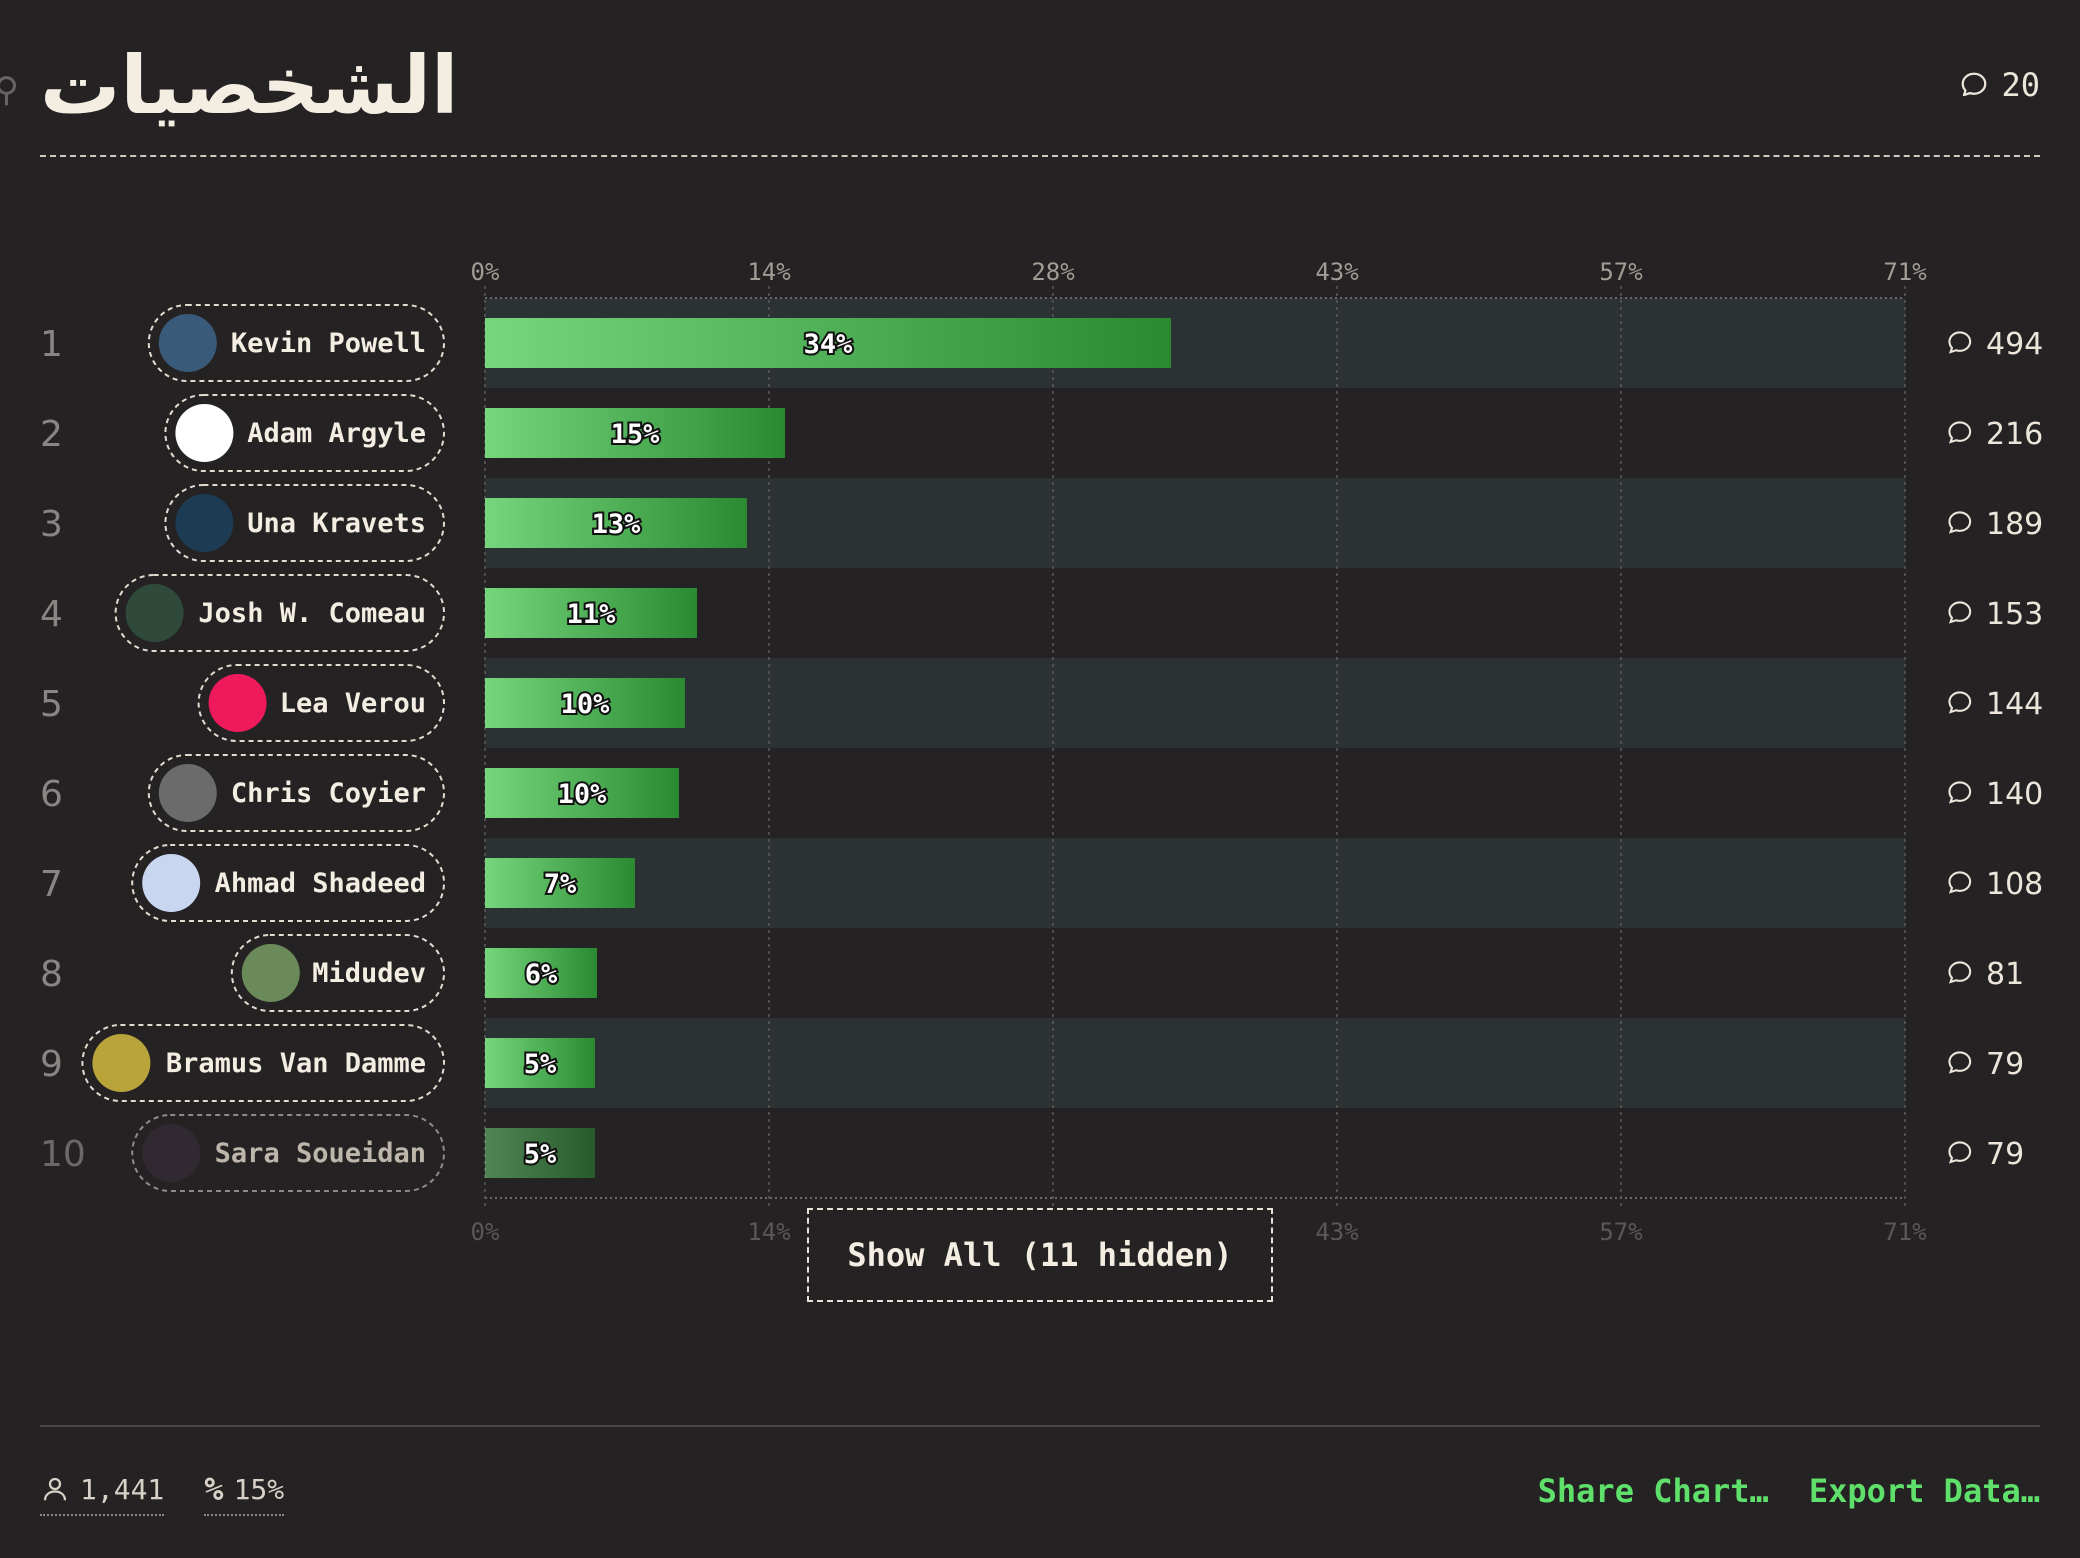 The image size is (2080, 1558). What do you see at coordinates (2014, 704) in the screenshot?
I see `comment-count: 144` at bounding box center [2014, 704].